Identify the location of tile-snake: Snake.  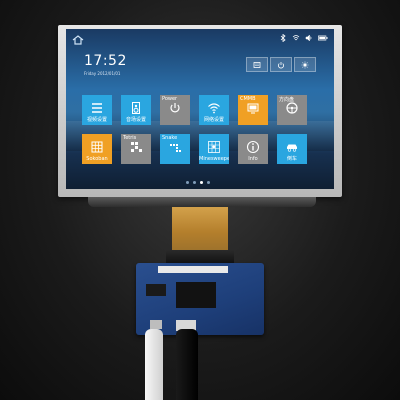
(175, 149).